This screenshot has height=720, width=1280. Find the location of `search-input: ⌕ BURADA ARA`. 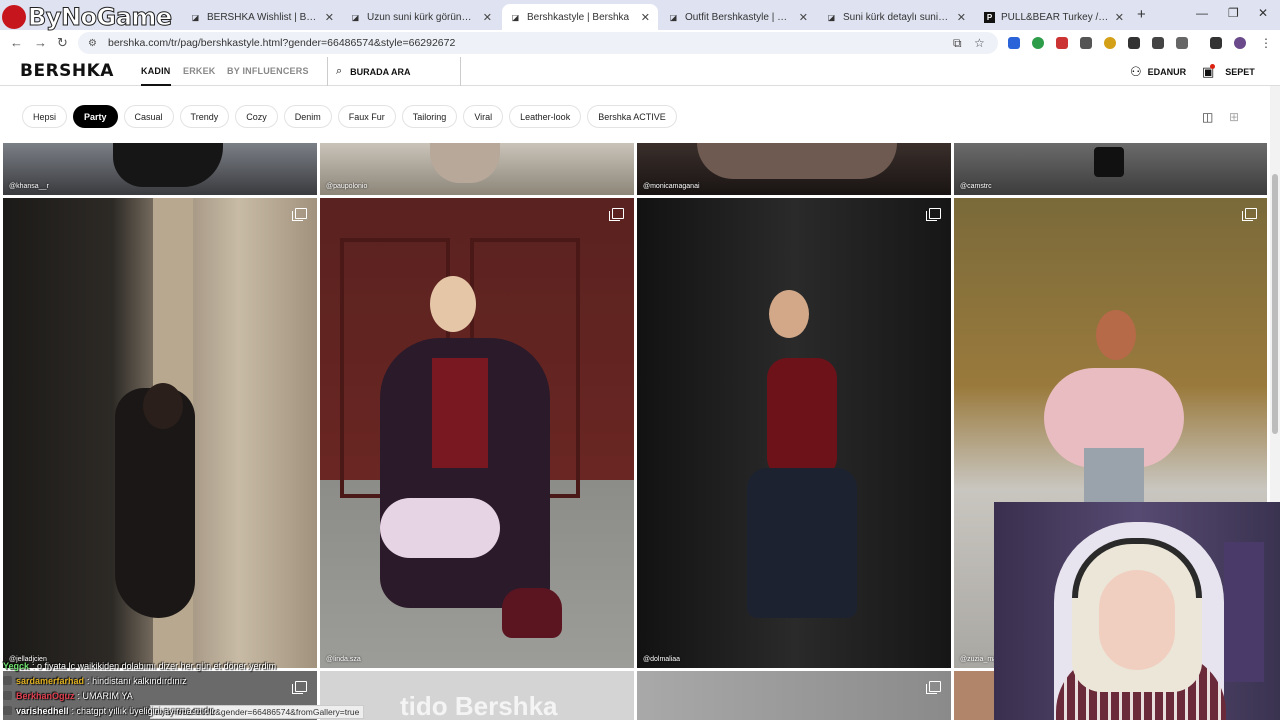

search-input: ⌕ BURADA ARA is located at coordinates (394, 71).